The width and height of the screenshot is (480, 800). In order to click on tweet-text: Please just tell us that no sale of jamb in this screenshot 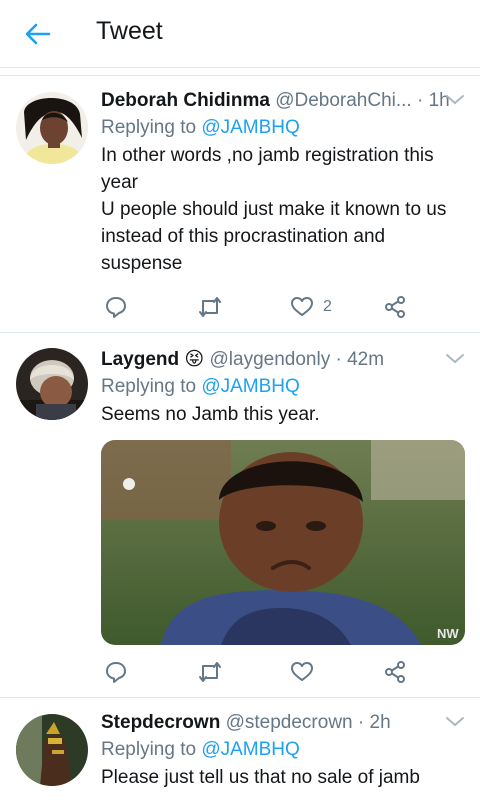, I will do `click(283, 777)`.